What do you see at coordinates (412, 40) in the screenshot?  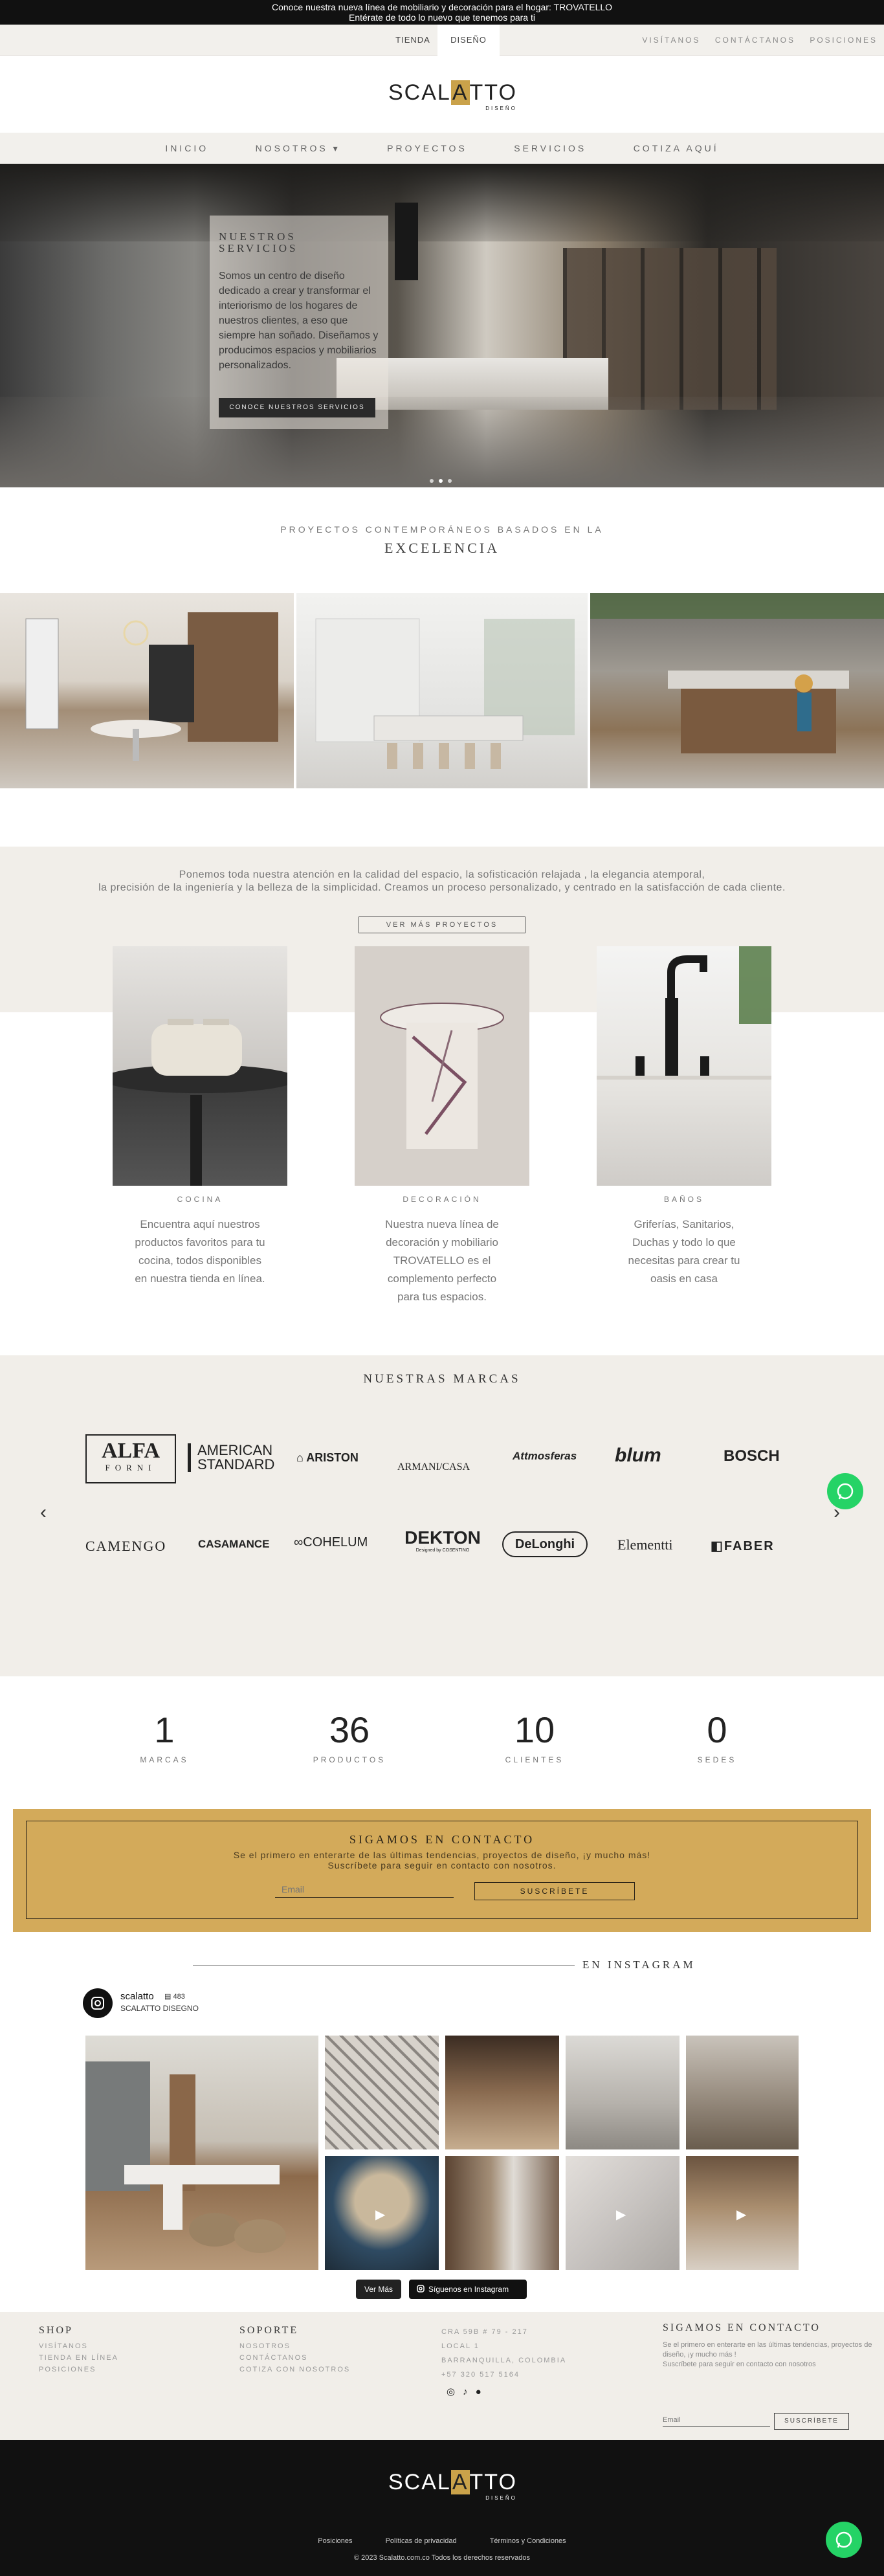 I see `tab-tienda: TIENDA` at bounding box center [412, 40].